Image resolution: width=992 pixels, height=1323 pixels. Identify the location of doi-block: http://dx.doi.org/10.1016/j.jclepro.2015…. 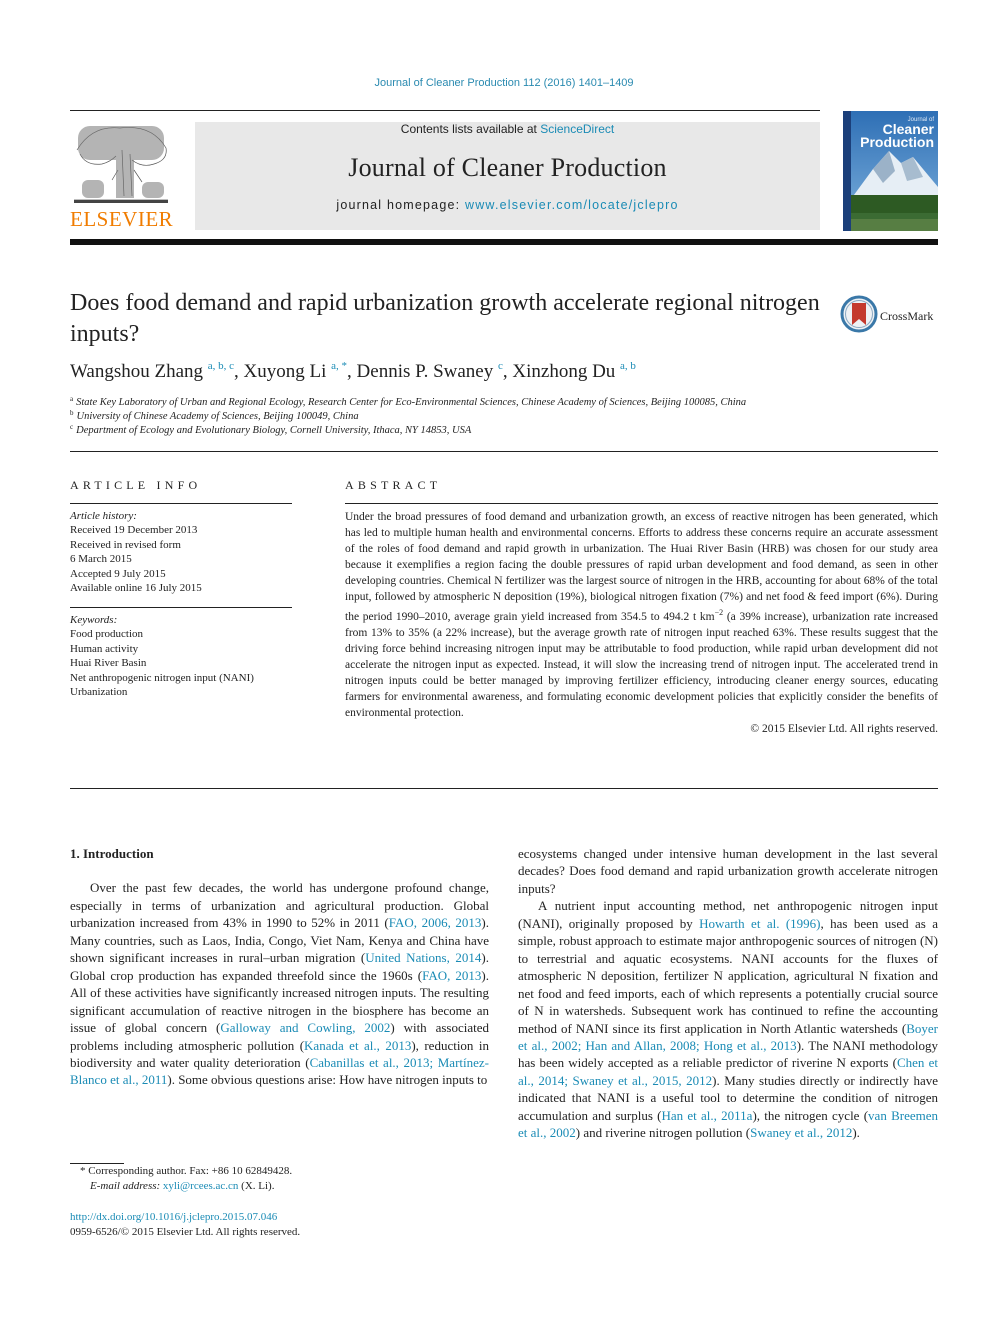
(185, 1225).